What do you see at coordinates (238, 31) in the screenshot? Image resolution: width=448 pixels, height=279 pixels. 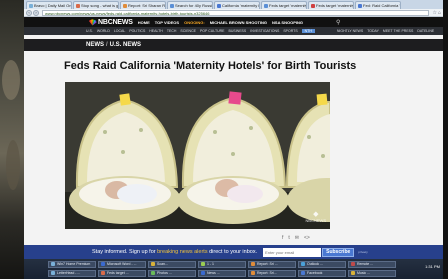 I see `nav-business: BUSINESS` at bounding box center [238, 31].